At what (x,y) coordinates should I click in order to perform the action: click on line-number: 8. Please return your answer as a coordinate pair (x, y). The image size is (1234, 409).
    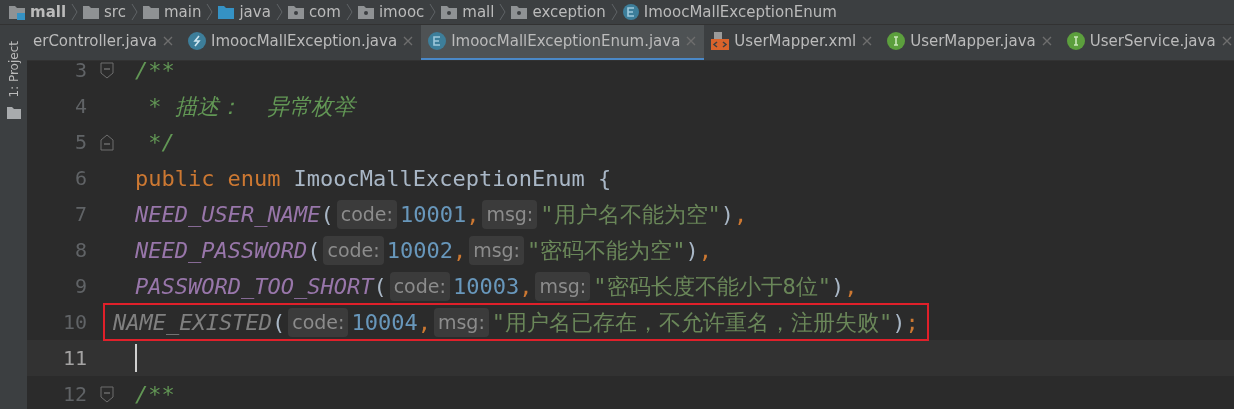
    Looking at the image, I should click on (80, 251).